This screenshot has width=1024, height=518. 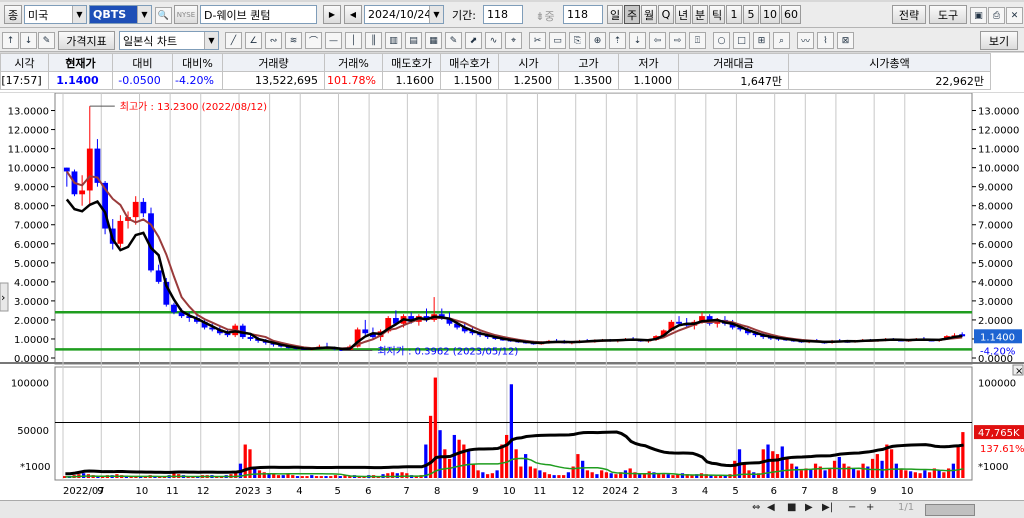 What do you see at coordinates (978, 15) in the screenshot?
I see `save-icon: ▣` at bounding box center [978, 15].